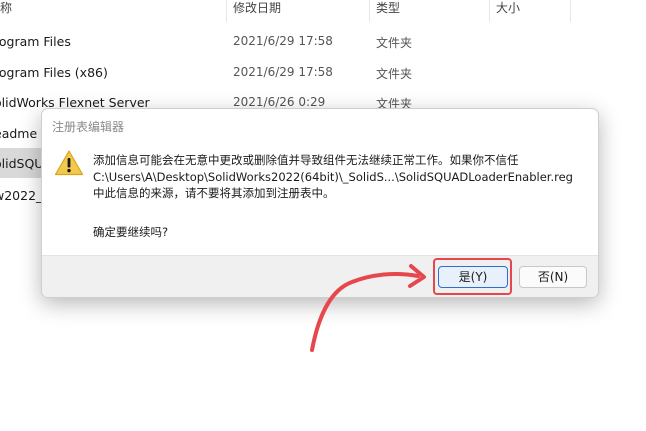  I want to click on yes-button-highlight-annotation, so click(472, 276).